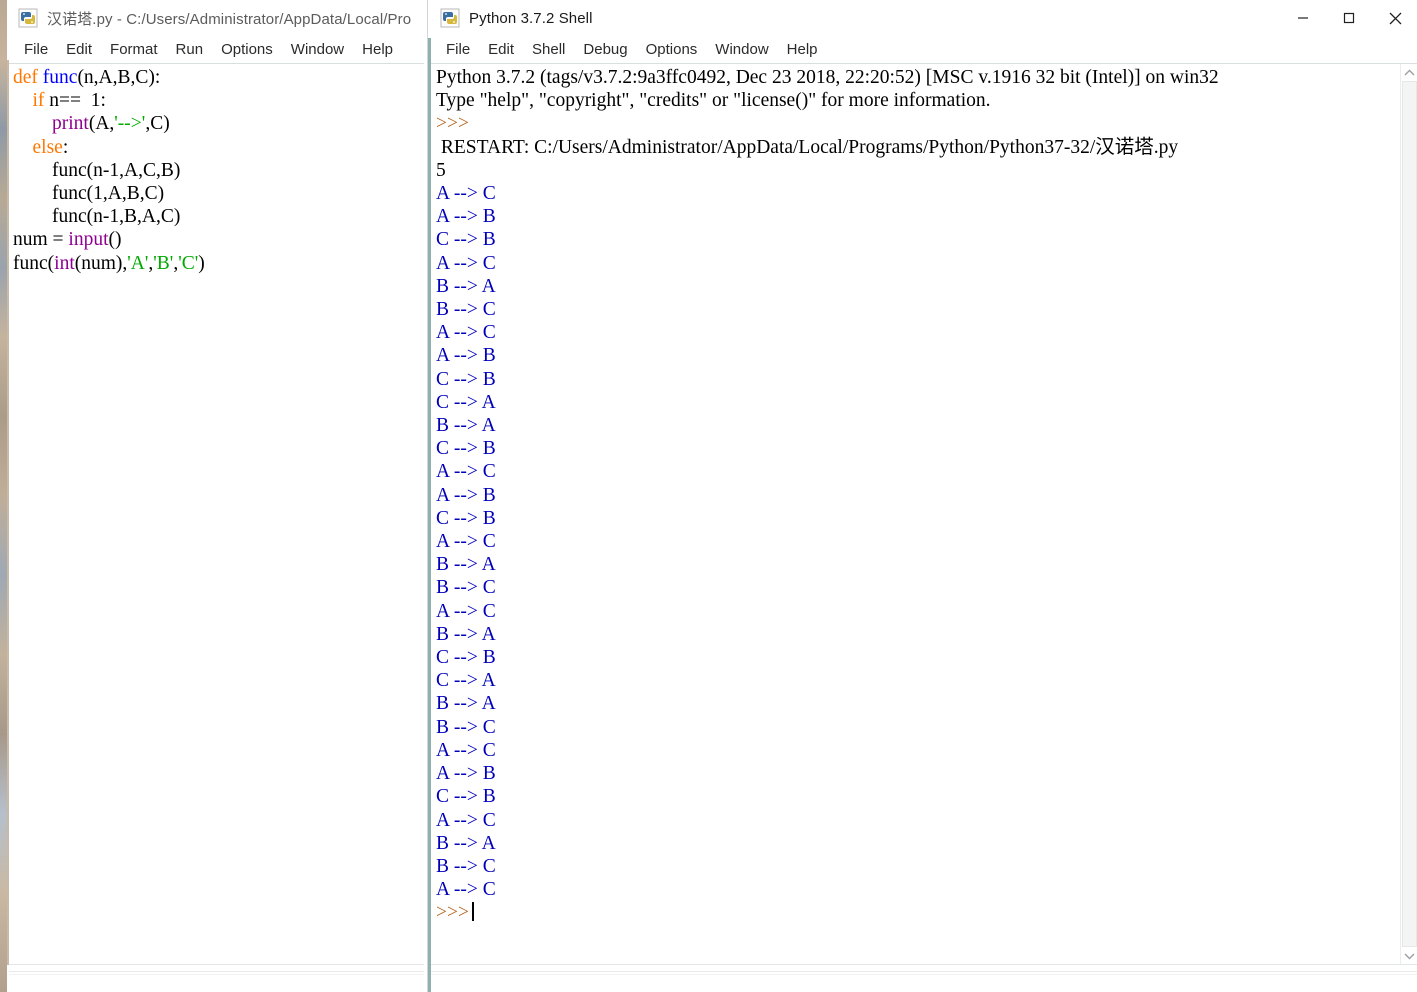 This screenshot has height=992, width=1417. Describe the element at coordinates (531, 18) in the screenshot. I see `shell-title-text: Python 3.7.2 Shell` at that location.